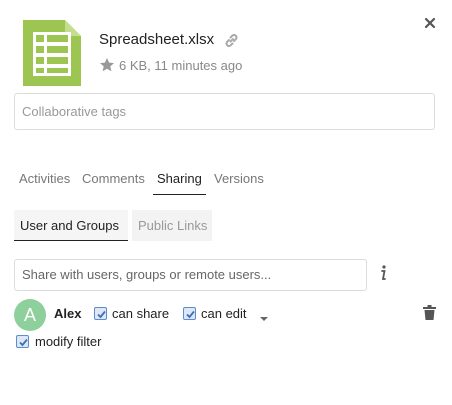 The height and width of the screenshot is (405, 452). What do you see at coordinates (172, 225) in the screenshot?
I see `subtab-public-links: Public Links` at bounding box center [172, 225].